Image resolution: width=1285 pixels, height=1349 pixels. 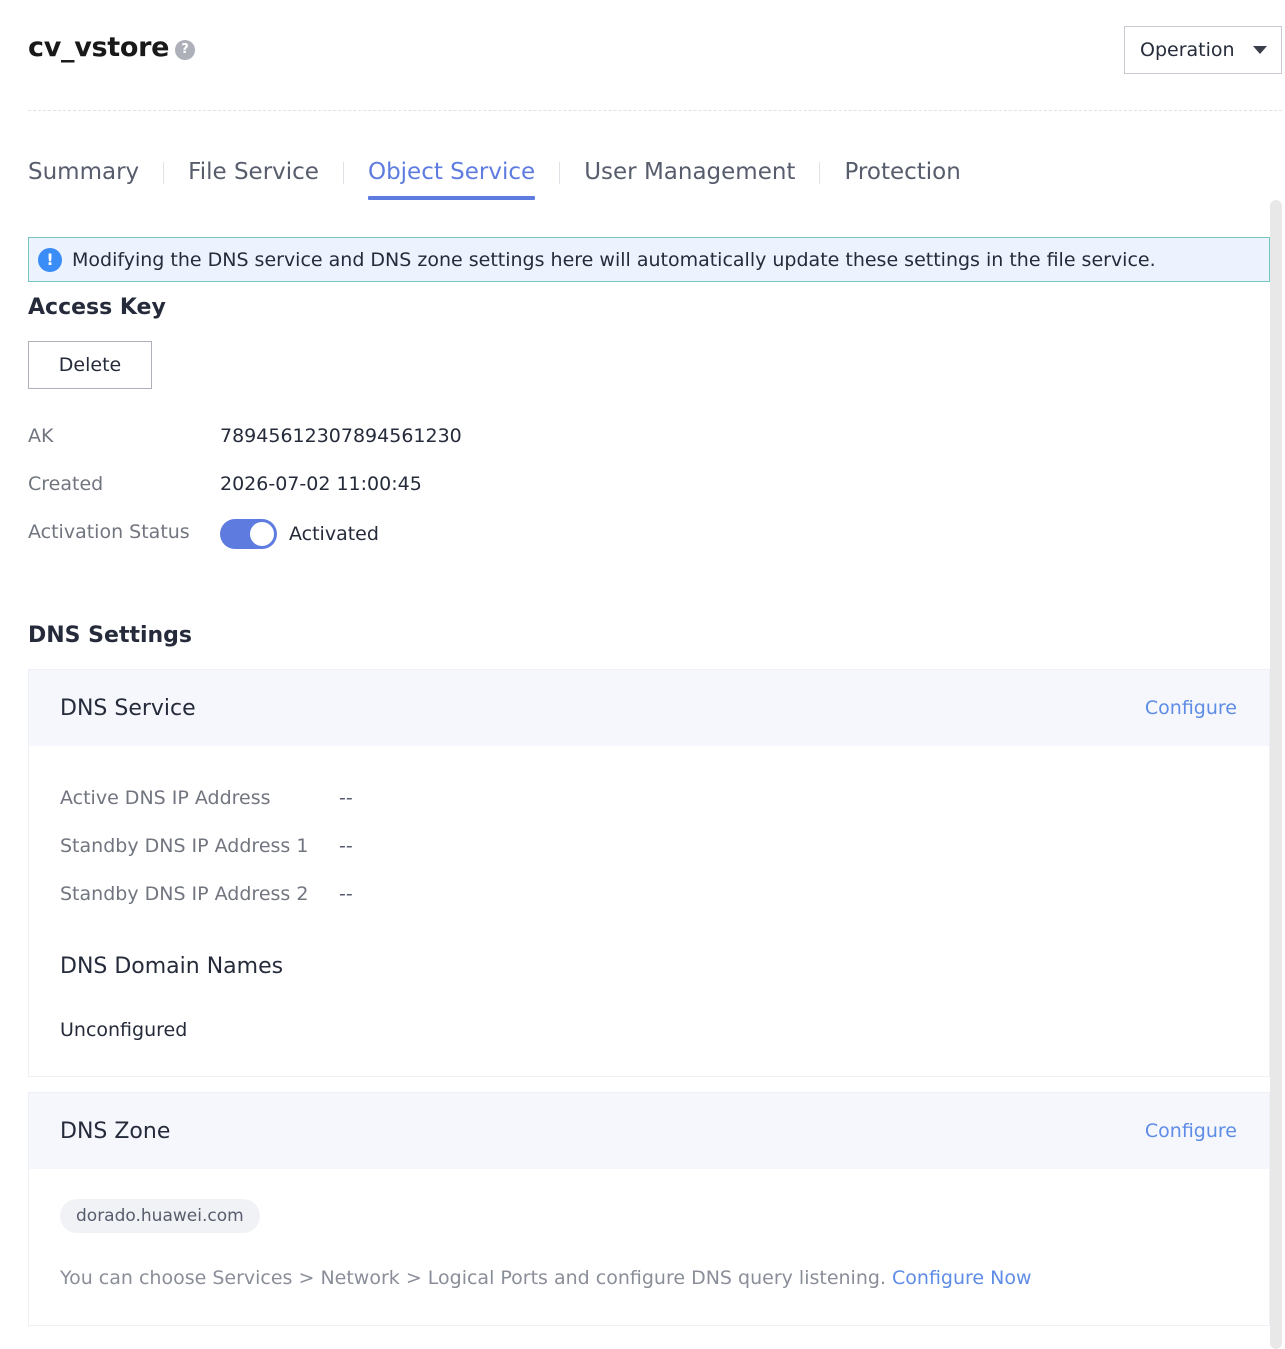 What do you see at coordinates (649, 1131) in the screenshot?
I see `dns-zone-header: DNS Zone Configure` at bounding box center [649, 1131].